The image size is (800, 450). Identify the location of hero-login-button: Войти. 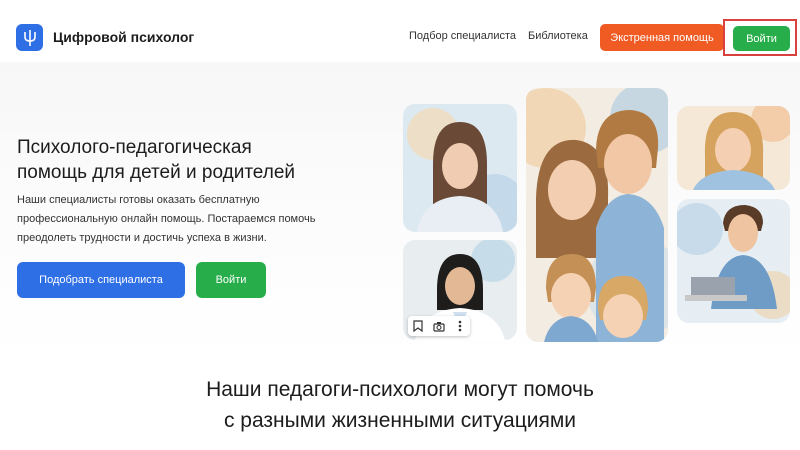
(231, 280).